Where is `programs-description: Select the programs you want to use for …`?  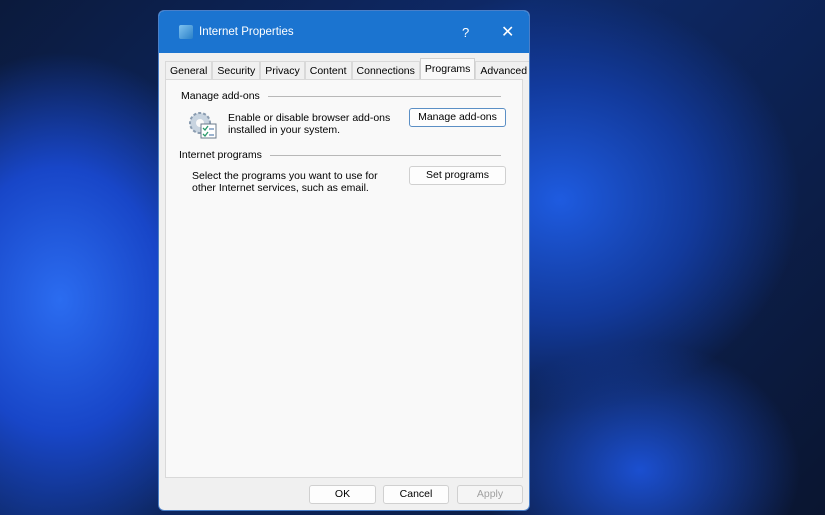 programs-description: Select the programs you want to use for … is located at coordinates (285, 182).